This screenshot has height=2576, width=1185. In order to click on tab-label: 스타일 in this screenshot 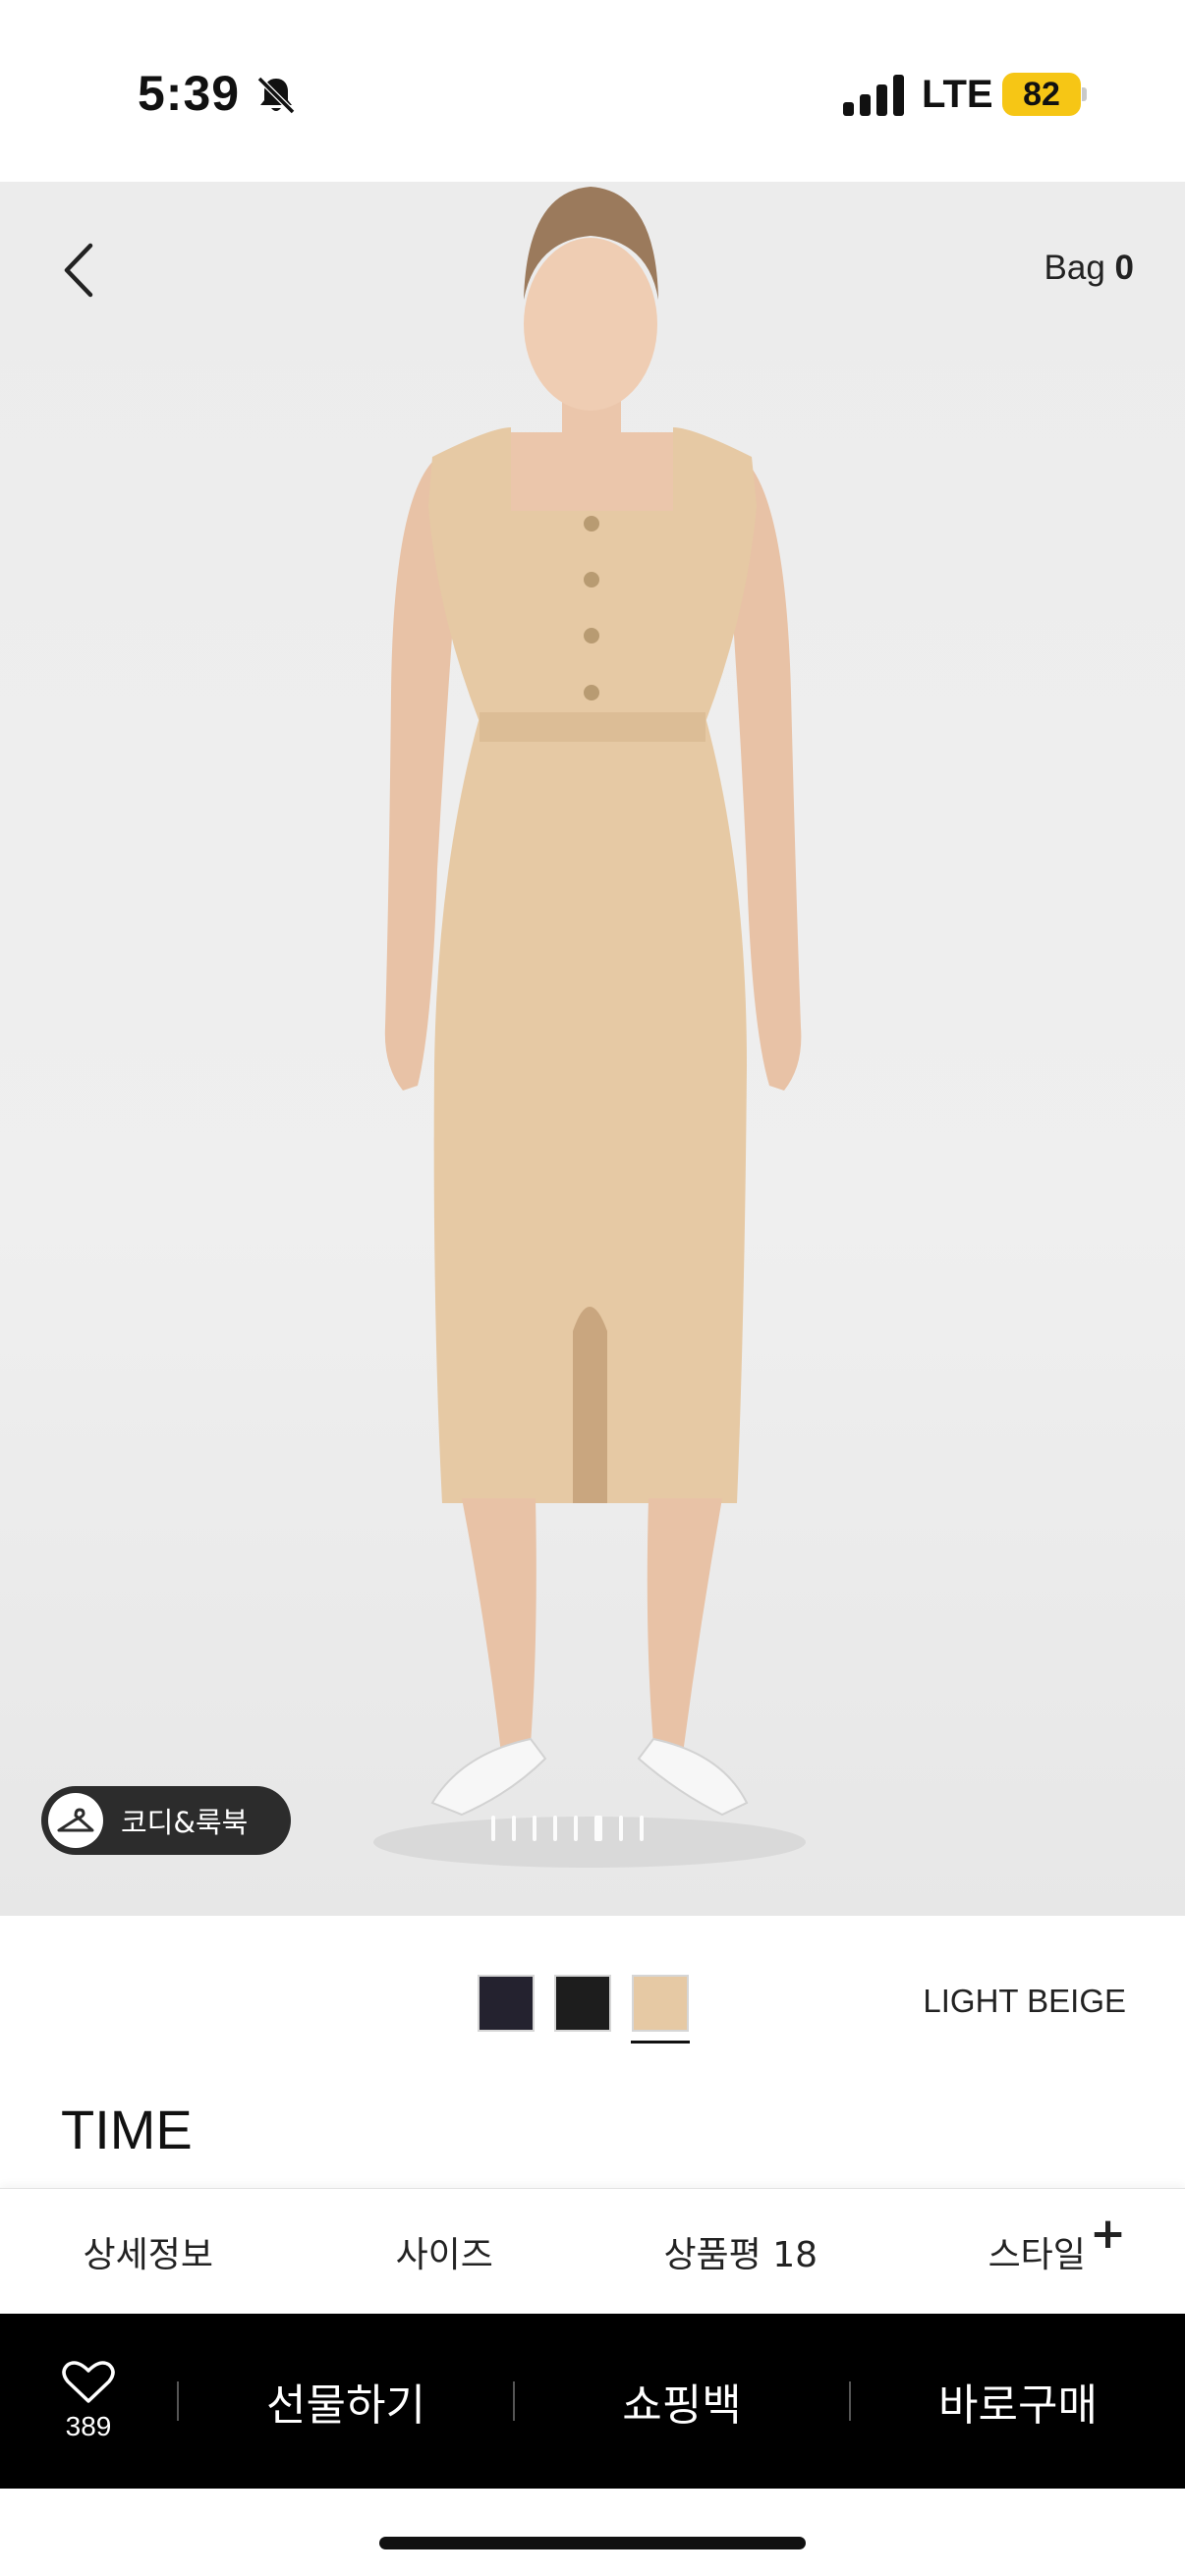, I will do `click(1037, 2254)`.